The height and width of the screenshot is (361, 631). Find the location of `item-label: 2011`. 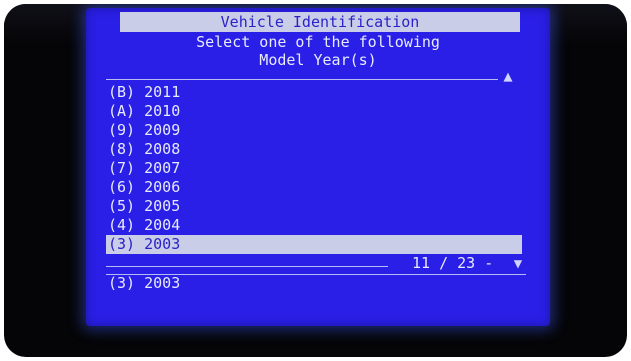

item-label: 2011 is located at coordinates (162, 92).